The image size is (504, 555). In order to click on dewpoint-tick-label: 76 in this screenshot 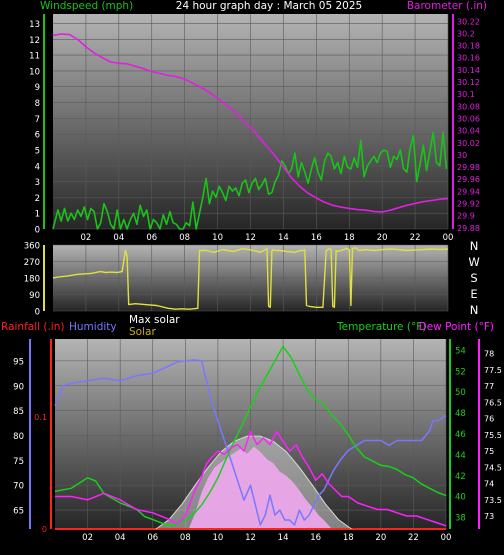, I will do `click(489, 419)`.